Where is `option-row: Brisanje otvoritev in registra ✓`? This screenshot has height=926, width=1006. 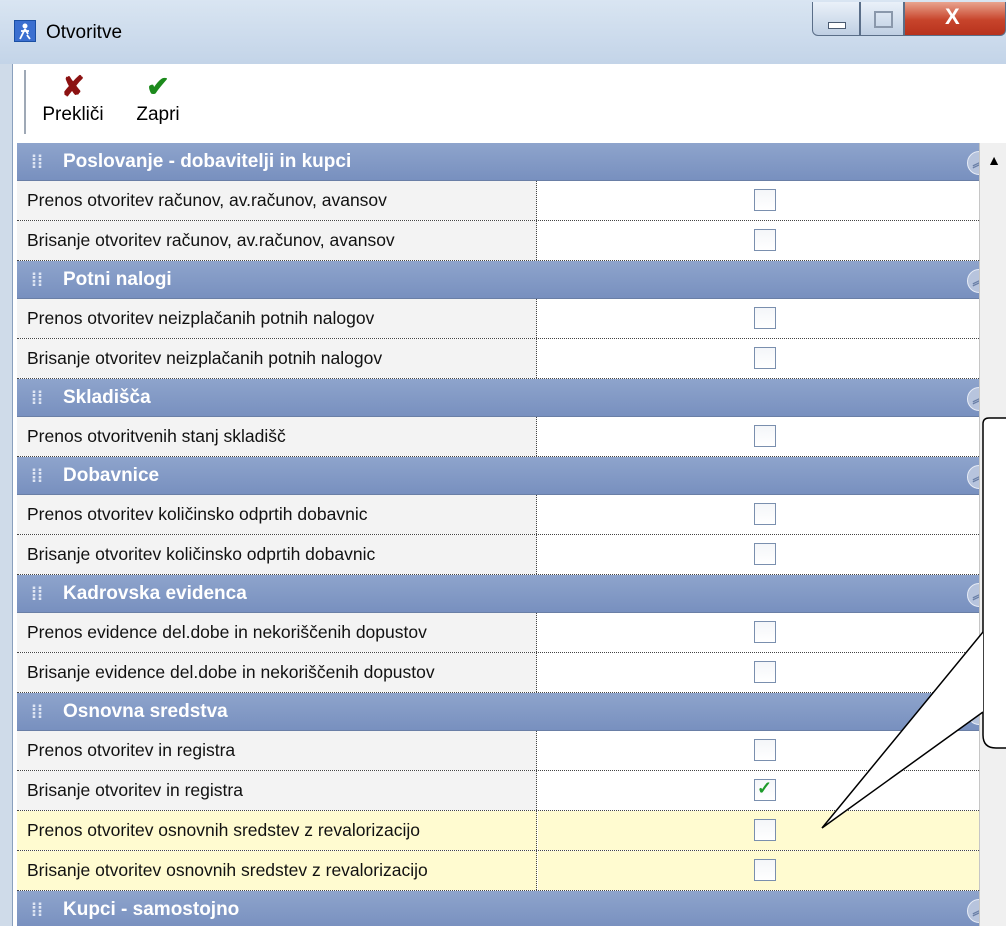
option-row: Brisanje otvoritev in registra ✓ is located at coordinates (498, 791).